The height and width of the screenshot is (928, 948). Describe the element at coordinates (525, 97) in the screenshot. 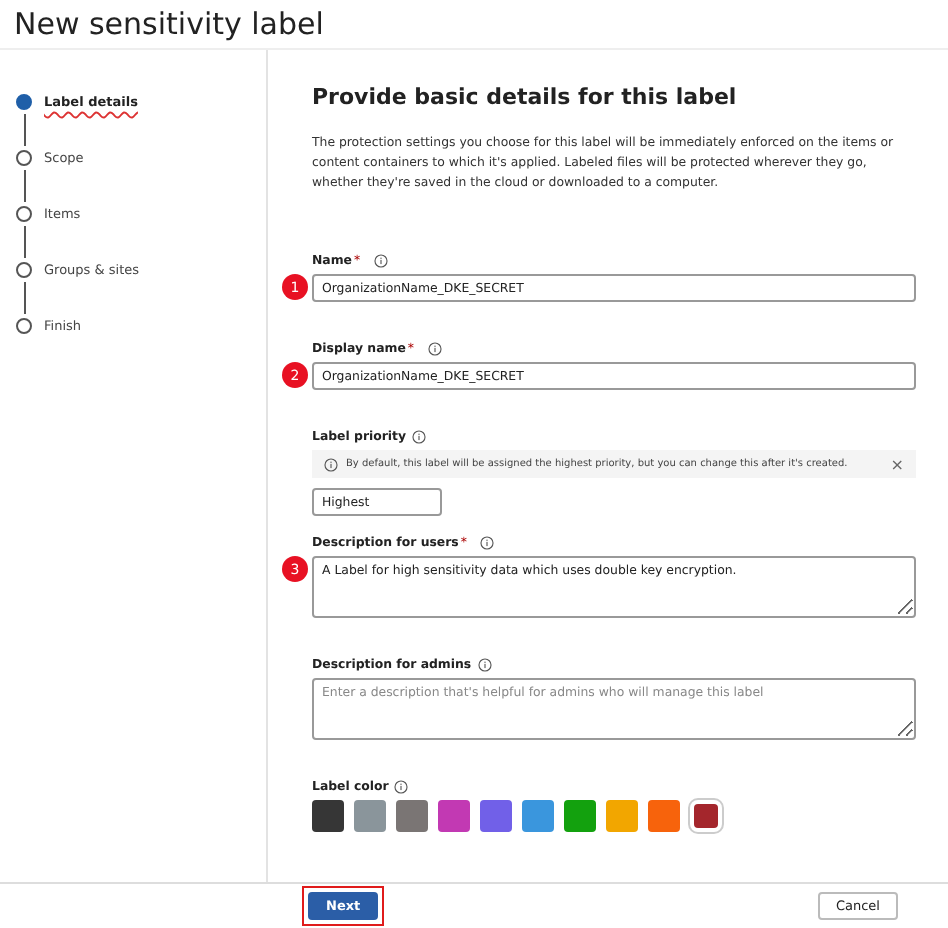

I see `page-heading: Provide basic details for this label` at that location.